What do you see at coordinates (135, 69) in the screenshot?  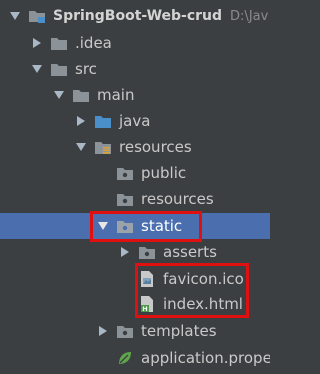 I see `tree-row-src: src` at bounding box center [135, 69].